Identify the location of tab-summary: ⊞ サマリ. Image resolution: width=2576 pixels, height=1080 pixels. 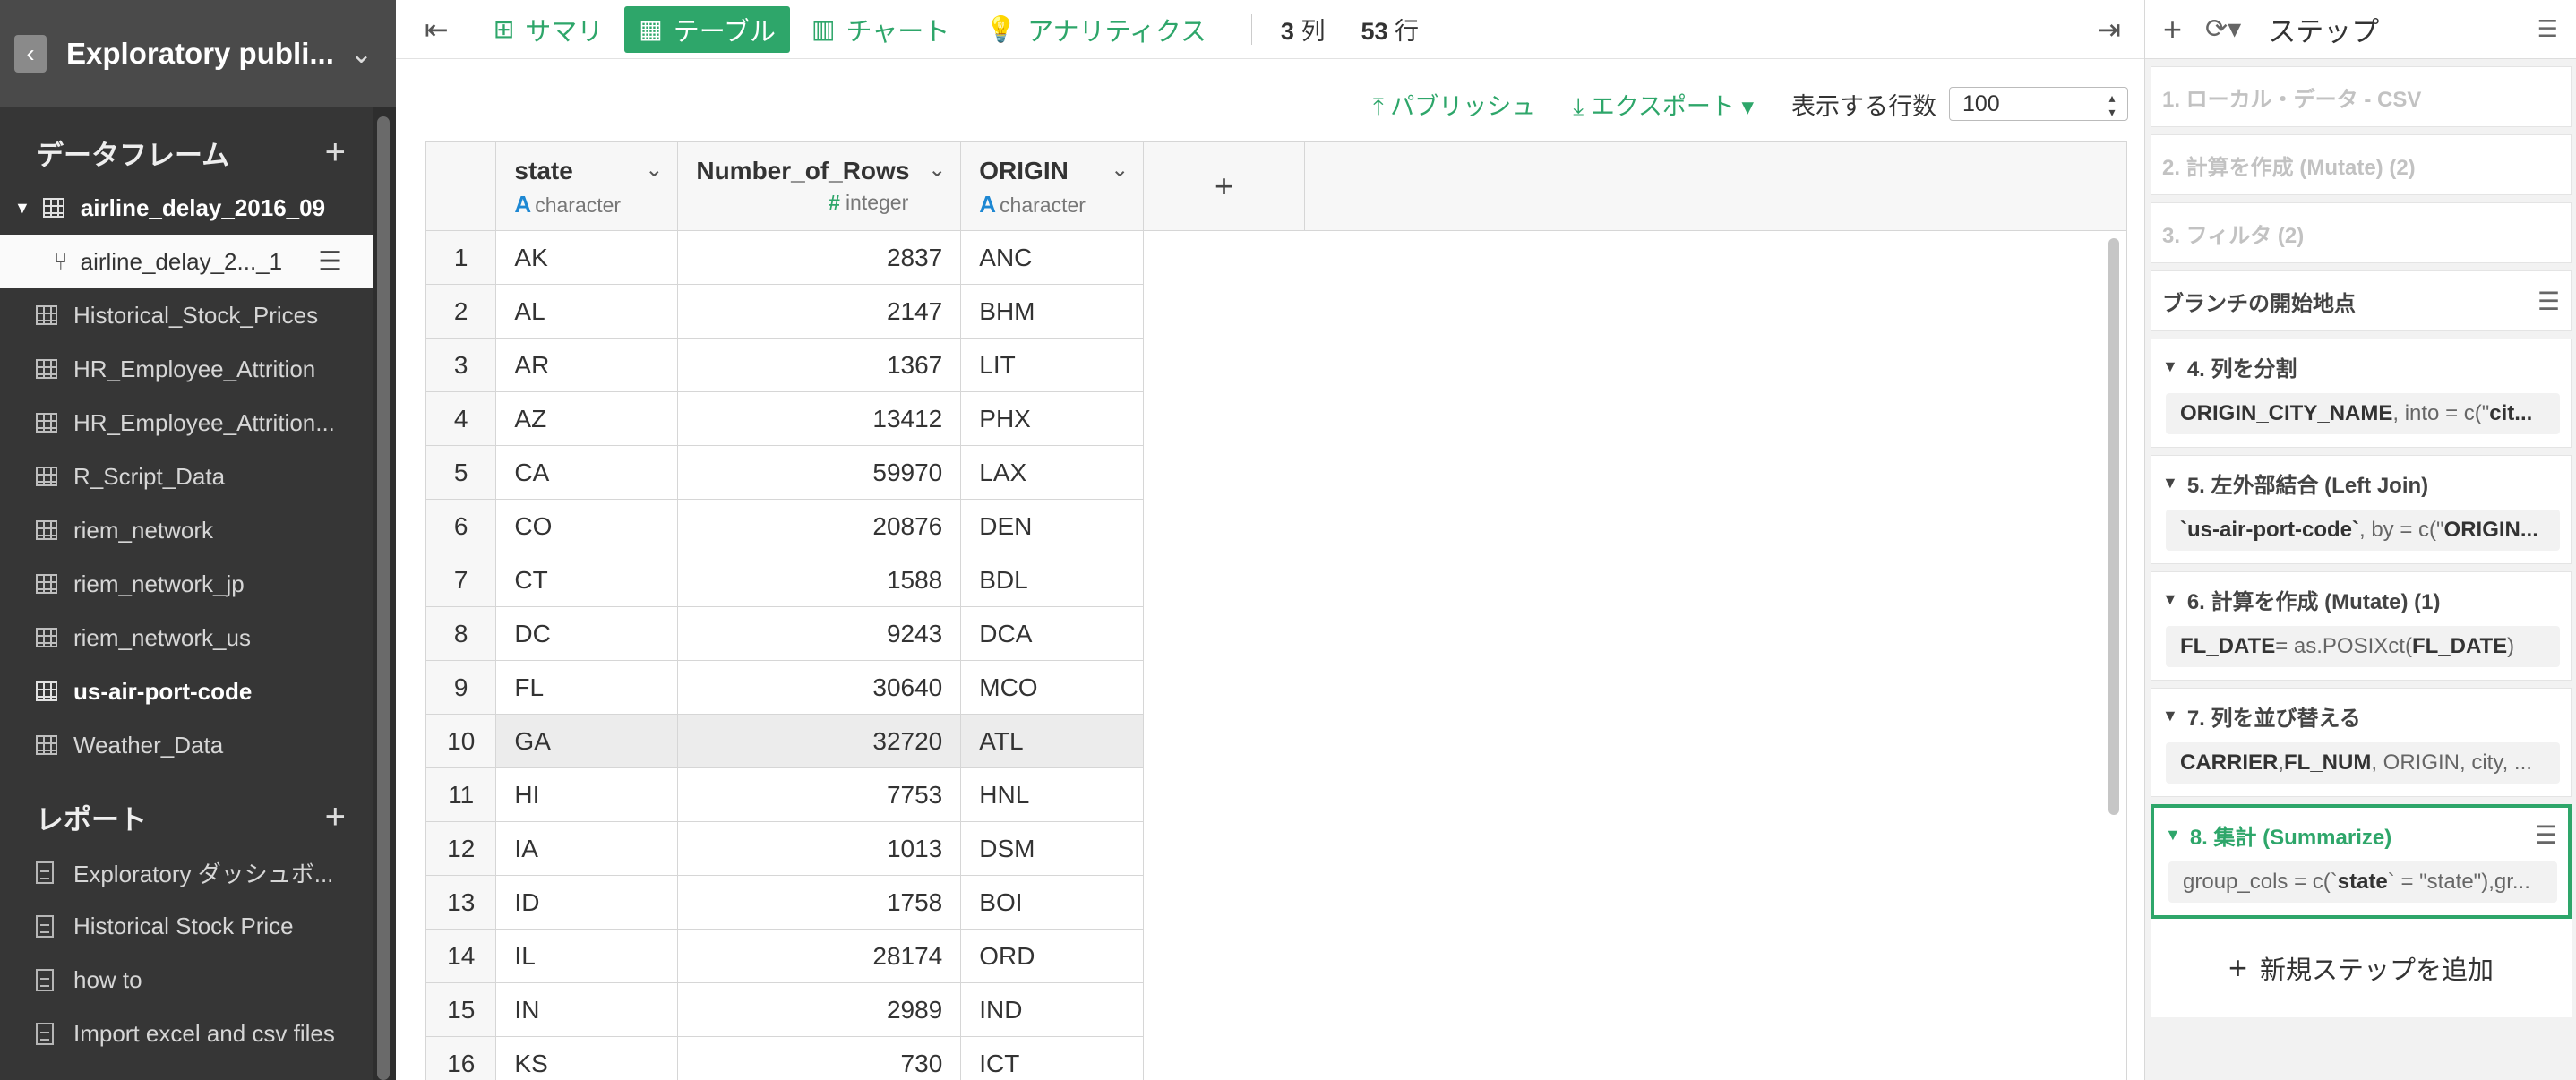
(548, 30).